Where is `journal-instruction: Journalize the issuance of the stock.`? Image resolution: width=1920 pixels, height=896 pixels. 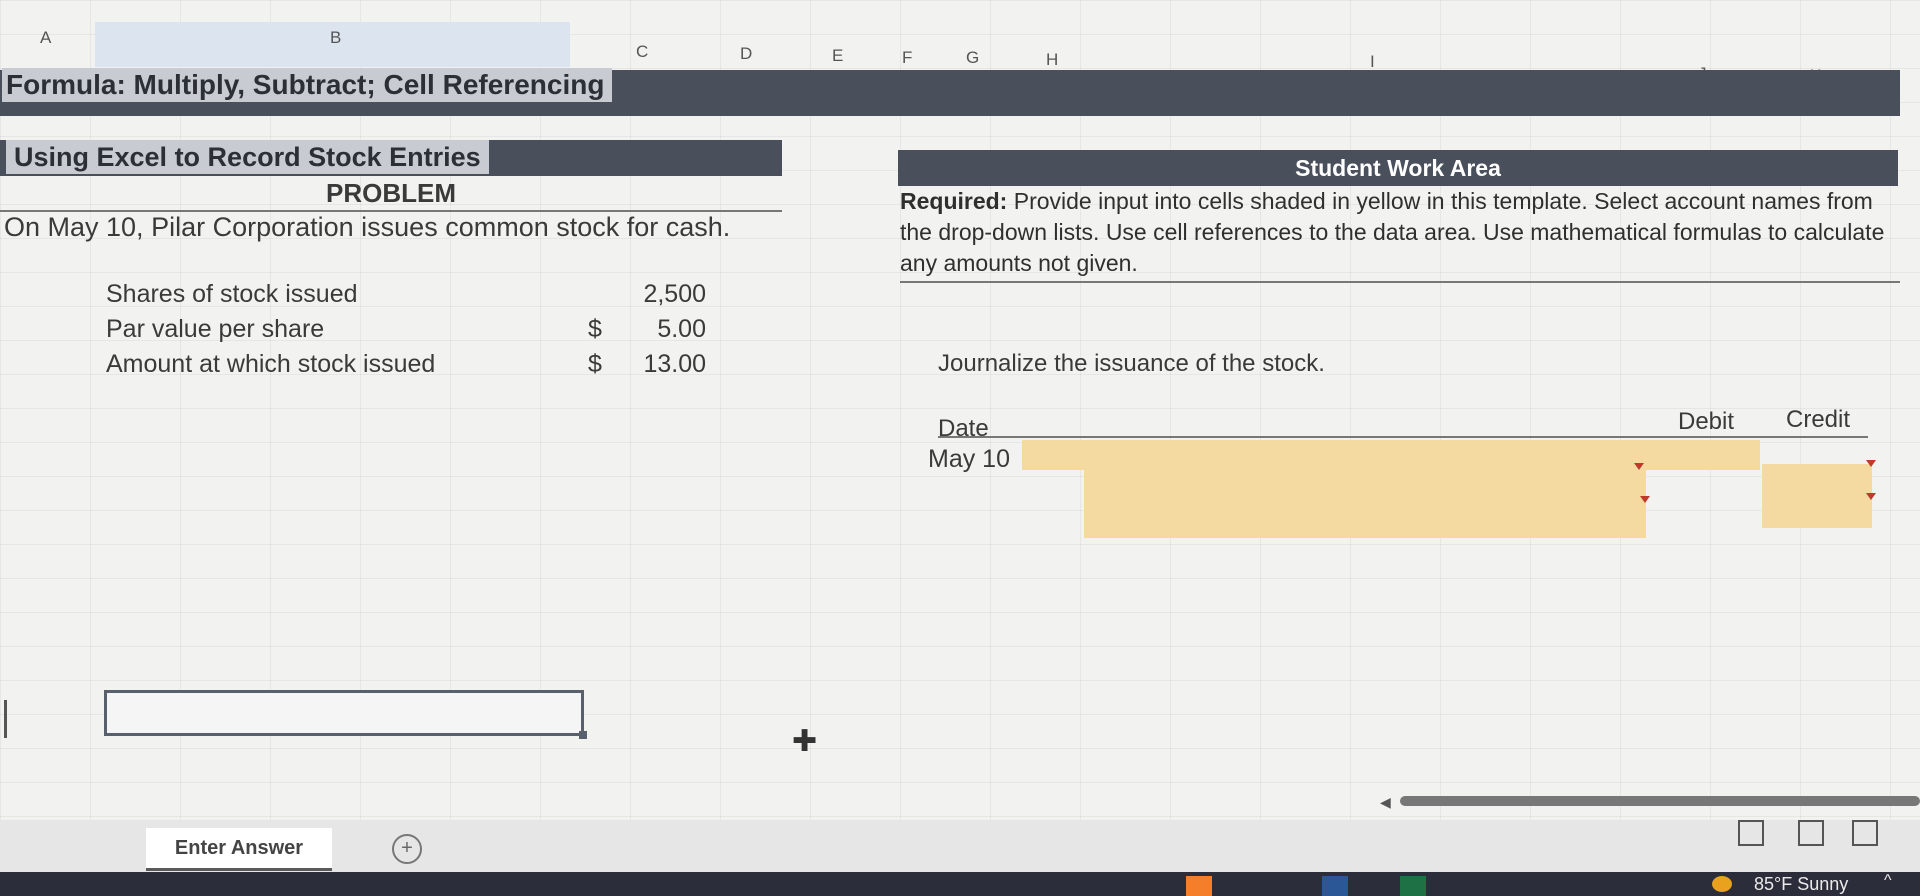 journal-instruction: Journalize the issuance of the stock. is located at coordinates (1131, 364).